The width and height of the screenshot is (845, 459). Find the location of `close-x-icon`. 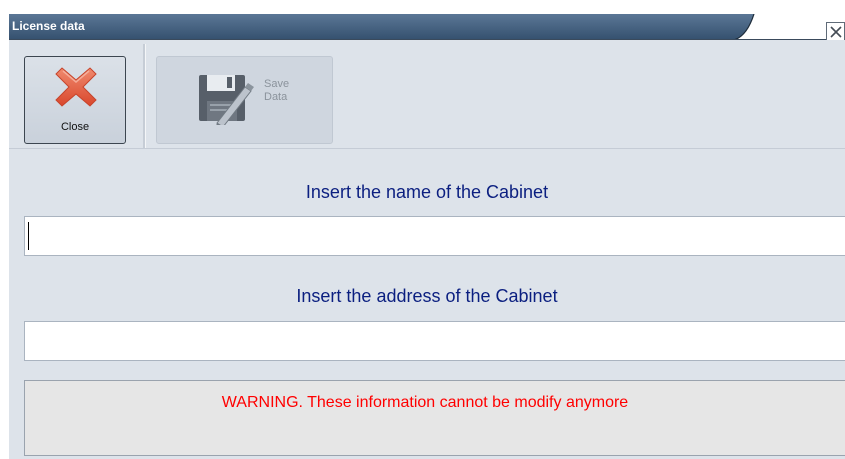

close-x-icon is located at coordinates (76, 87).